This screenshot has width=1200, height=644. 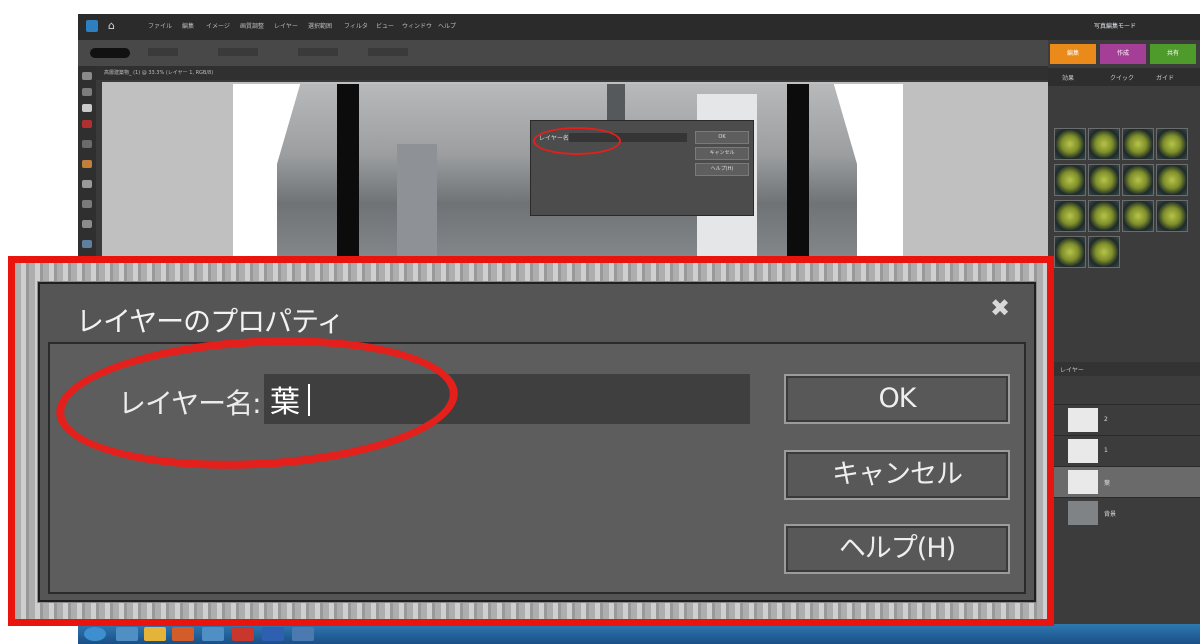 What do you see at coordinates (273, 634) in the screenshot?
I see `taskbar-word-icon` at bounding box center [273, 634].